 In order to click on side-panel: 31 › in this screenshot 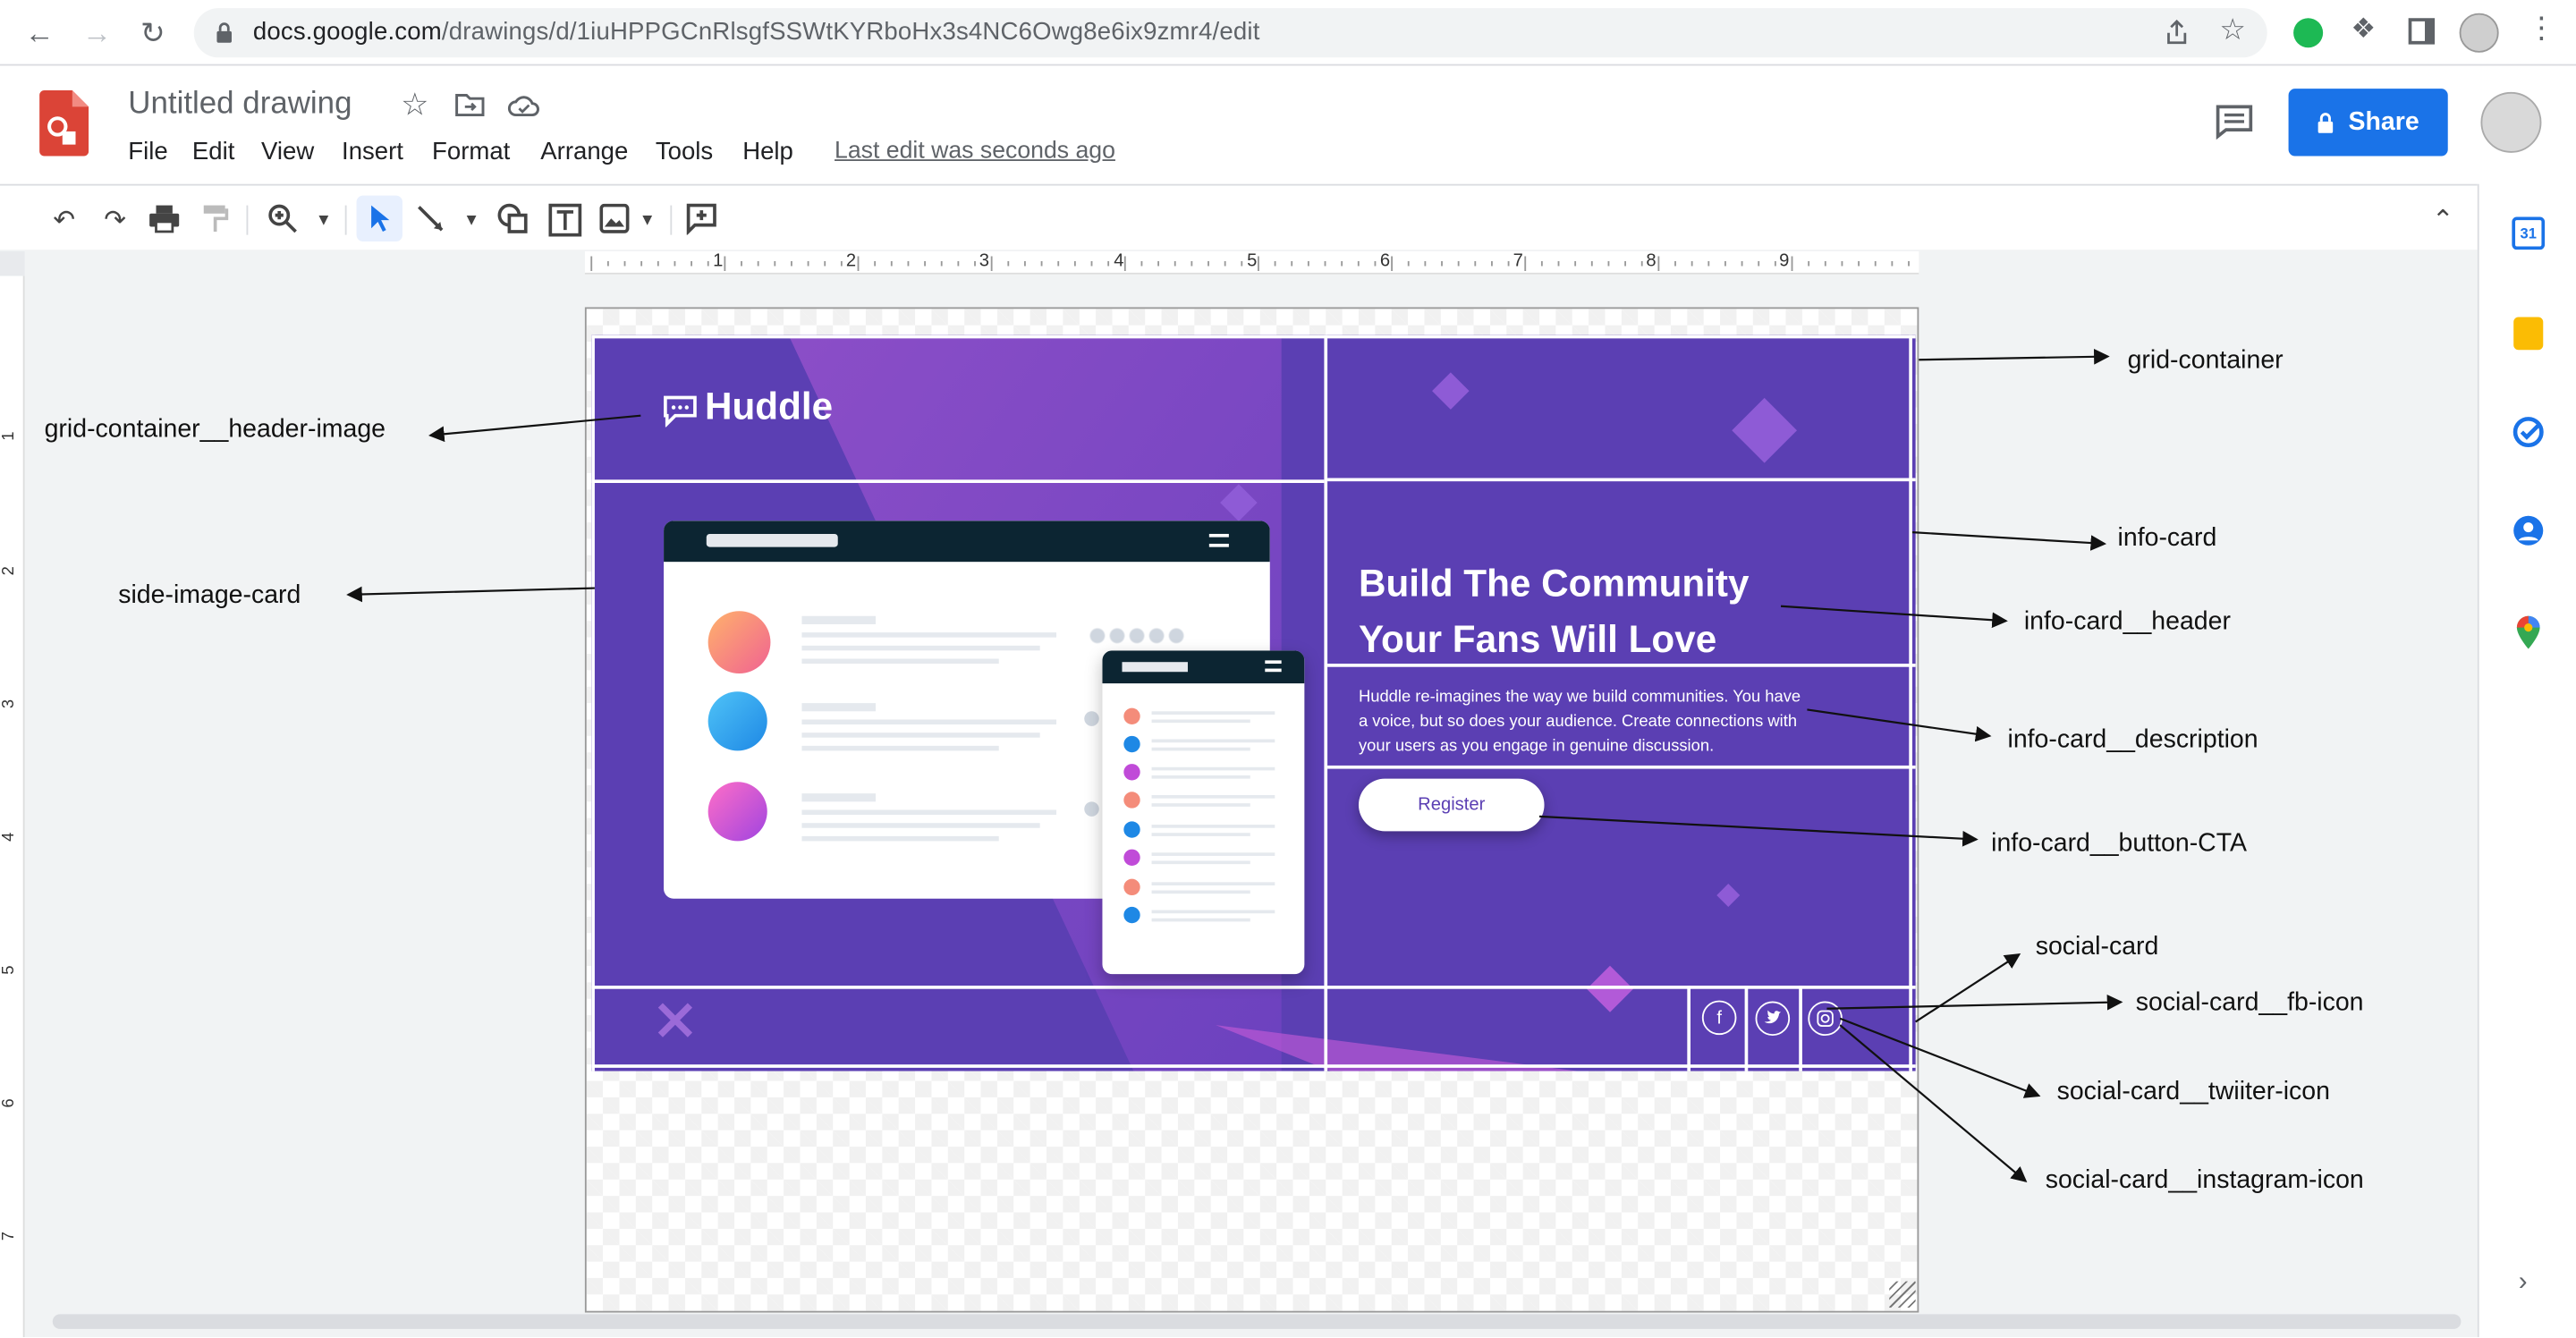, I will do `click(2526, 760)`.